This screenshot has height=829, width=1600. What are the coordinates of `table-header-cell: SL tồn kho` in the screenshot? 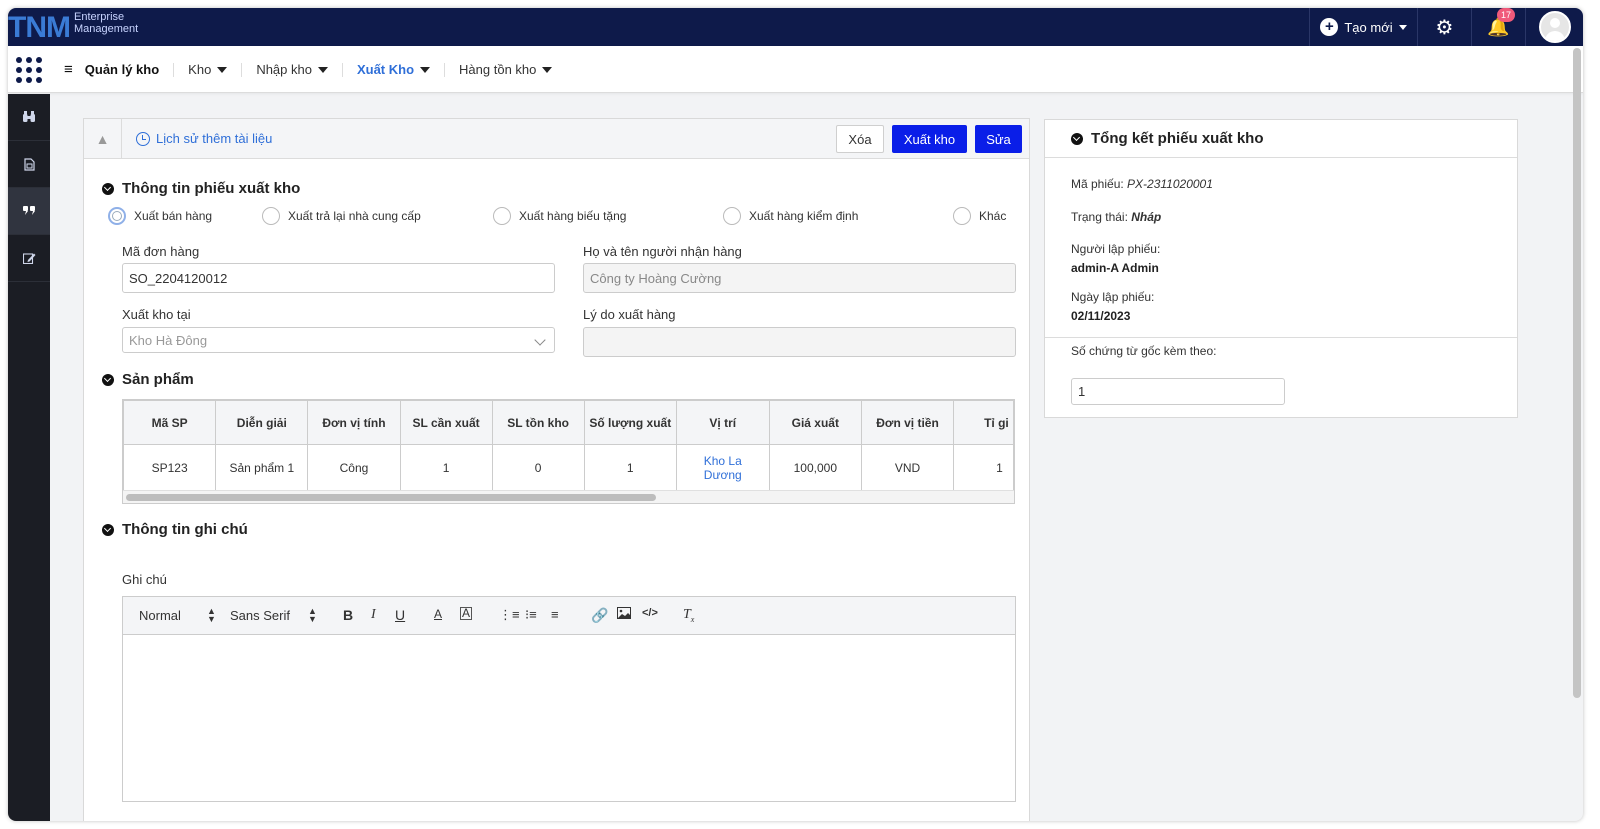 It's located at (538, 422).